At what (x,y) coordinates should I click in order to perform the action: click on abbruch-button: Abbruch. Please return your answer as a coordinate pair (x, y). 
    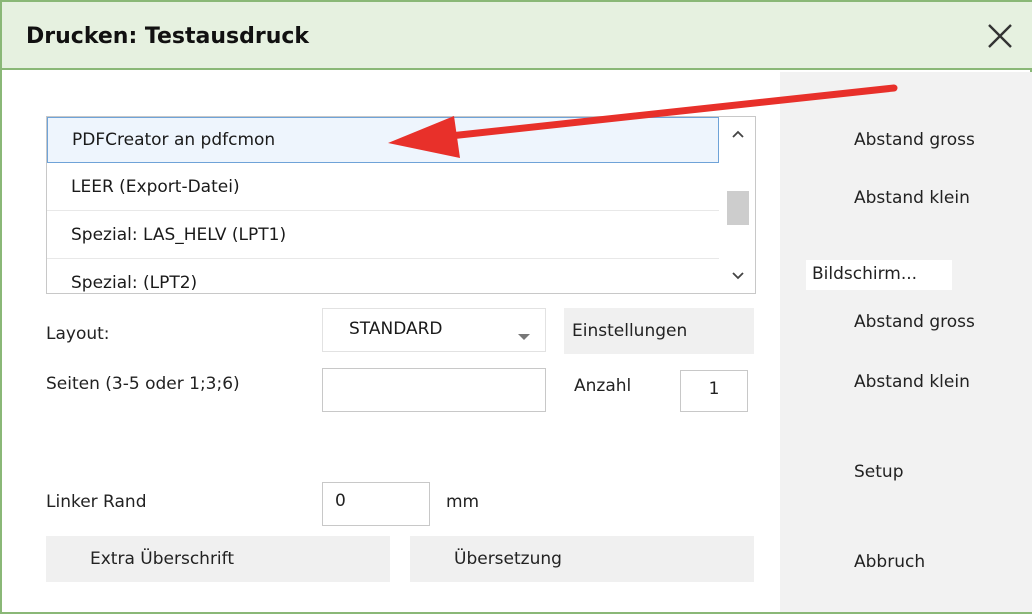
    Looking at the image, I should click on (889, 562).